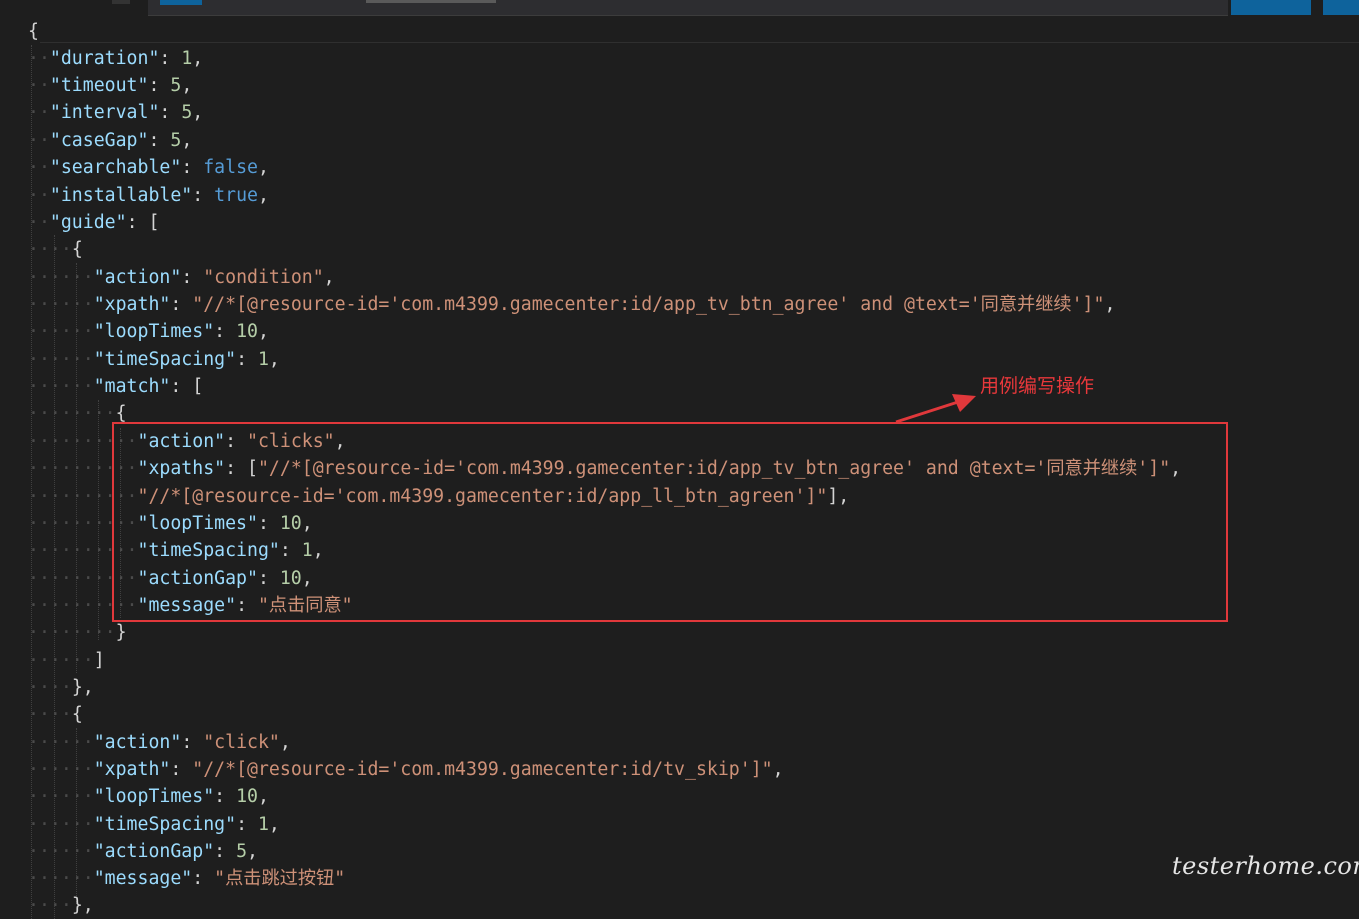  What do you see at coordinates (431, 1) in the screenshot?
I see `overlay-text-fragment` at bounding box center [431, 1].